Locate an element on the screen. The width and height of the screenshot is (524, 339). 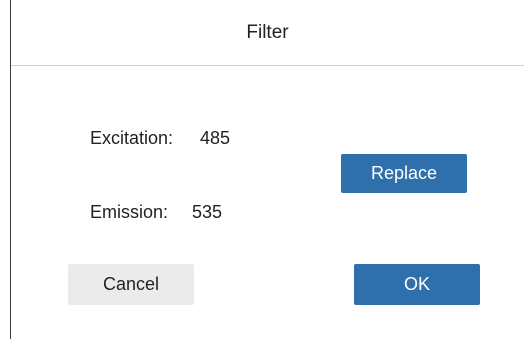
cancel-button: Cancel is located at coordinates (131, 284).